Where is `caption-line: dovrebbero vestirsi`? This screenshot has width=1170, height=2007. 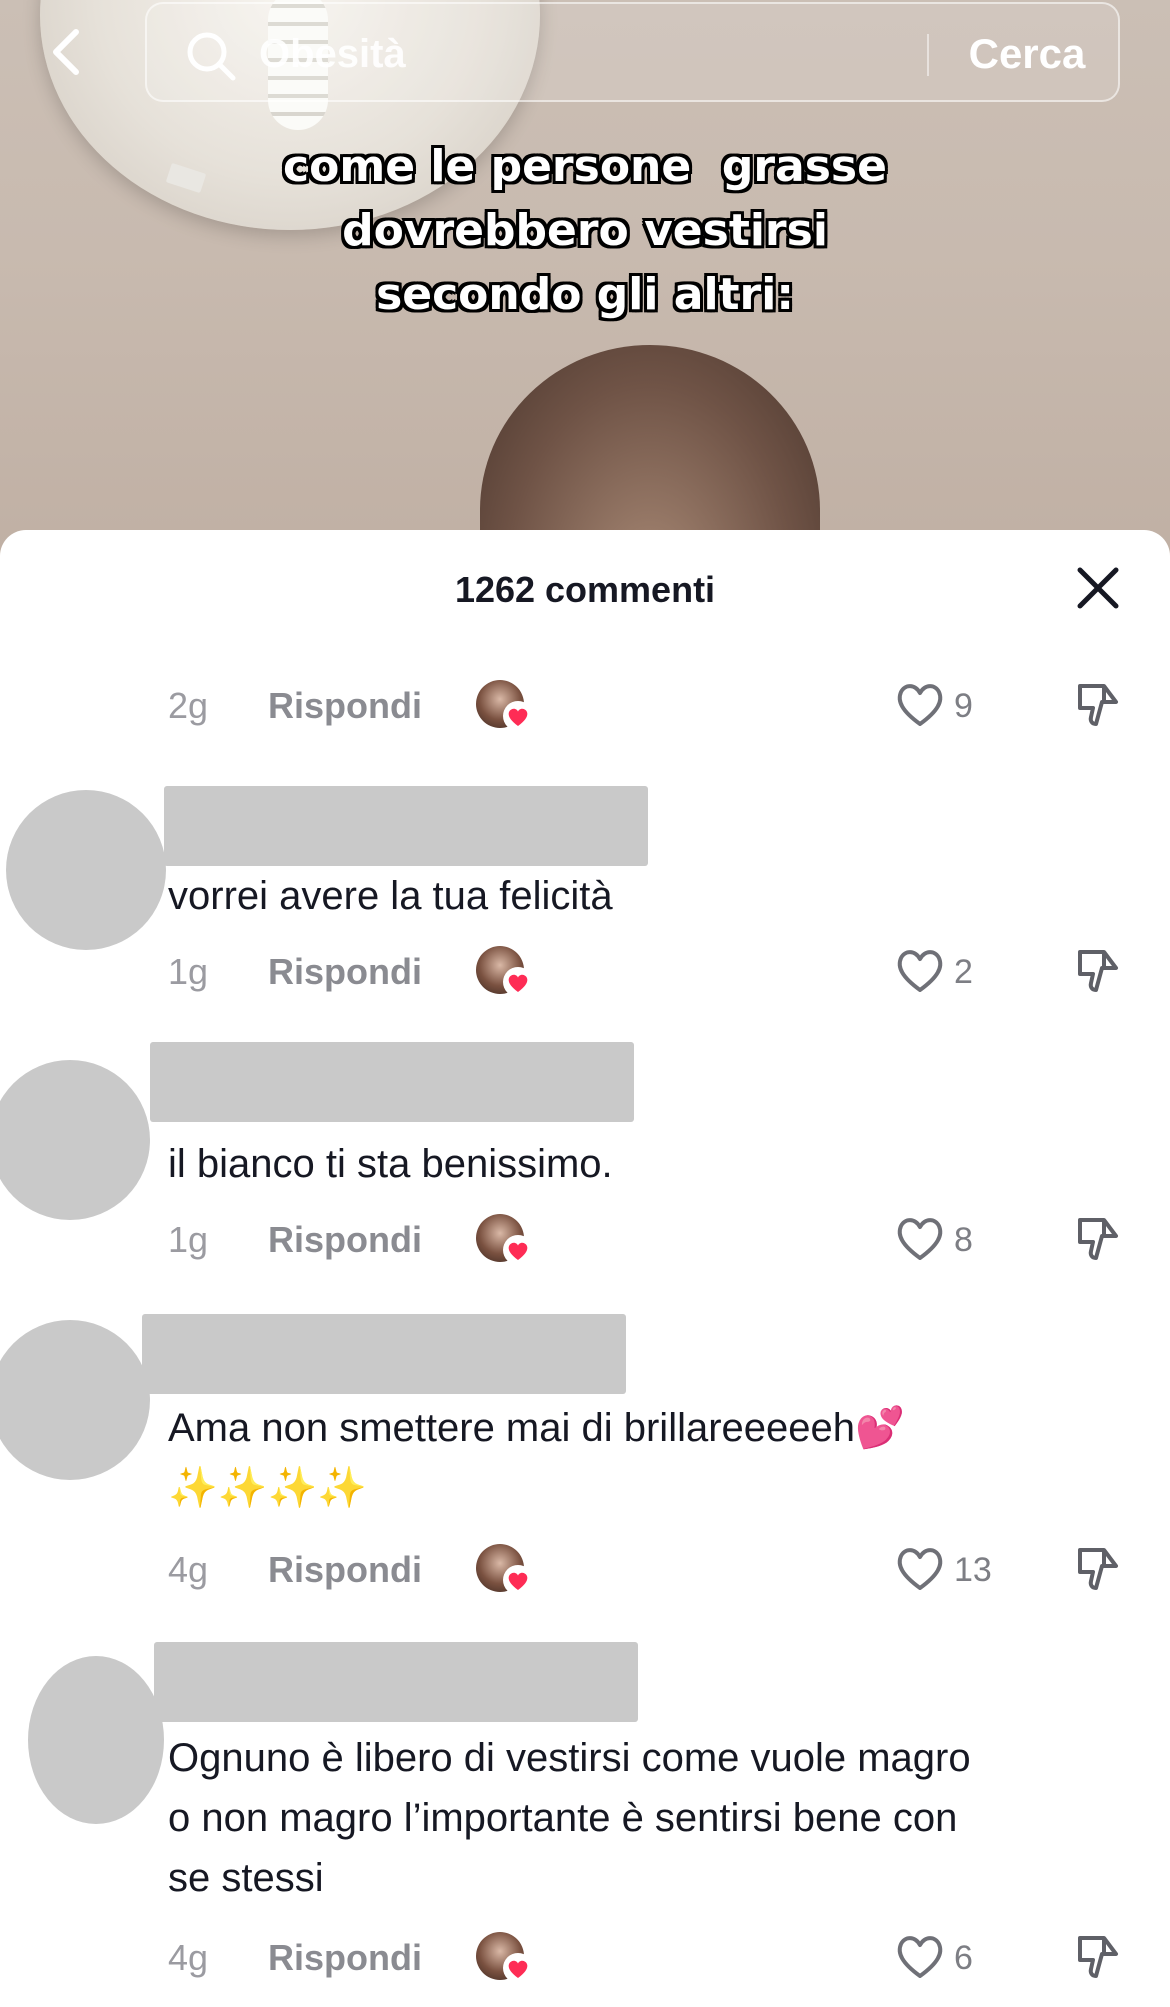
caption-line: dovrebbero vestirsi is located at coordinates (585, 230).